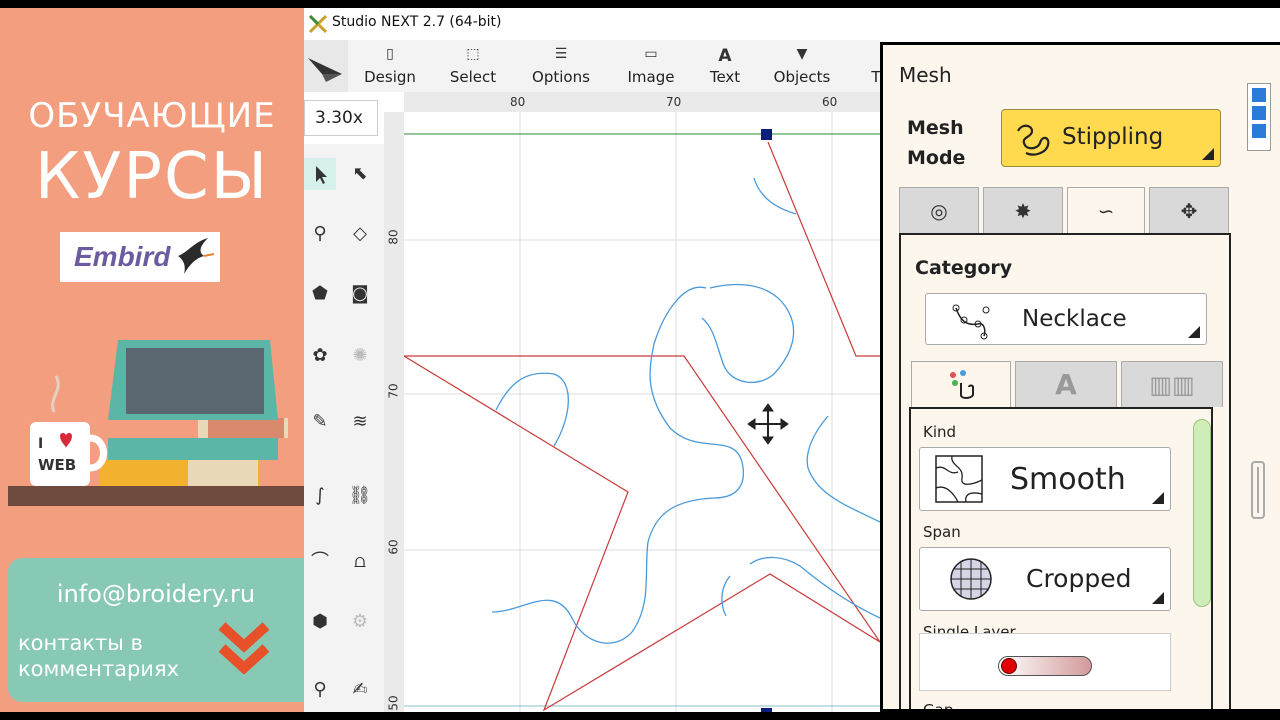 This screenshot has height=720, width=1280. I want to click on double-chevron-down-icon, so click(244, 648).